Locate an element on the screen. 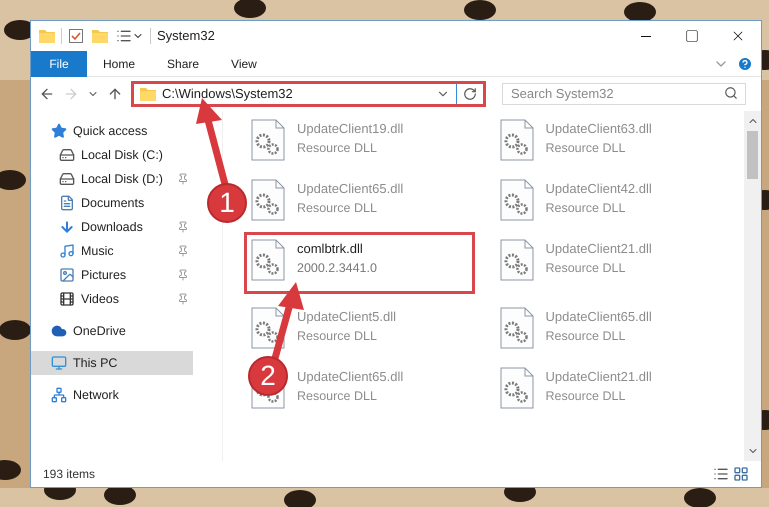 Image resolution: width=769 pixels, height=507 pixels. back-button is located at coordinates (47, 94).